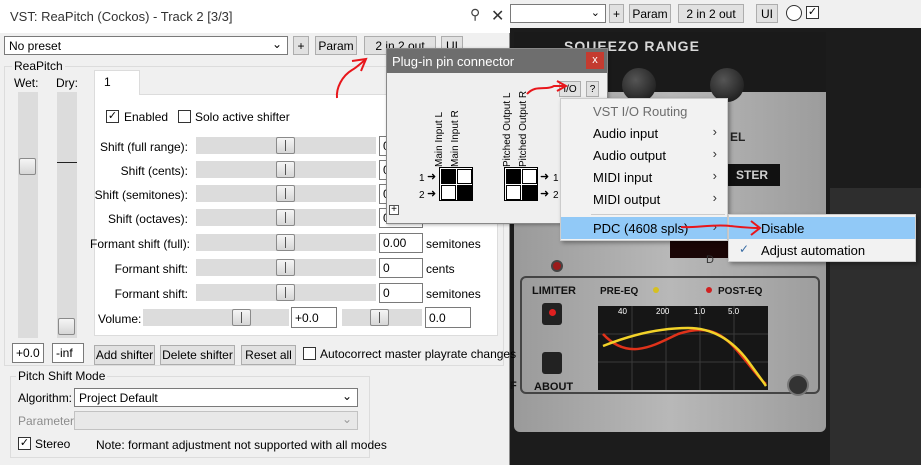 Image resolution: width=921 pixels, height=465 pixels. I want to click on eq-curve-svg, so click(683, 348).